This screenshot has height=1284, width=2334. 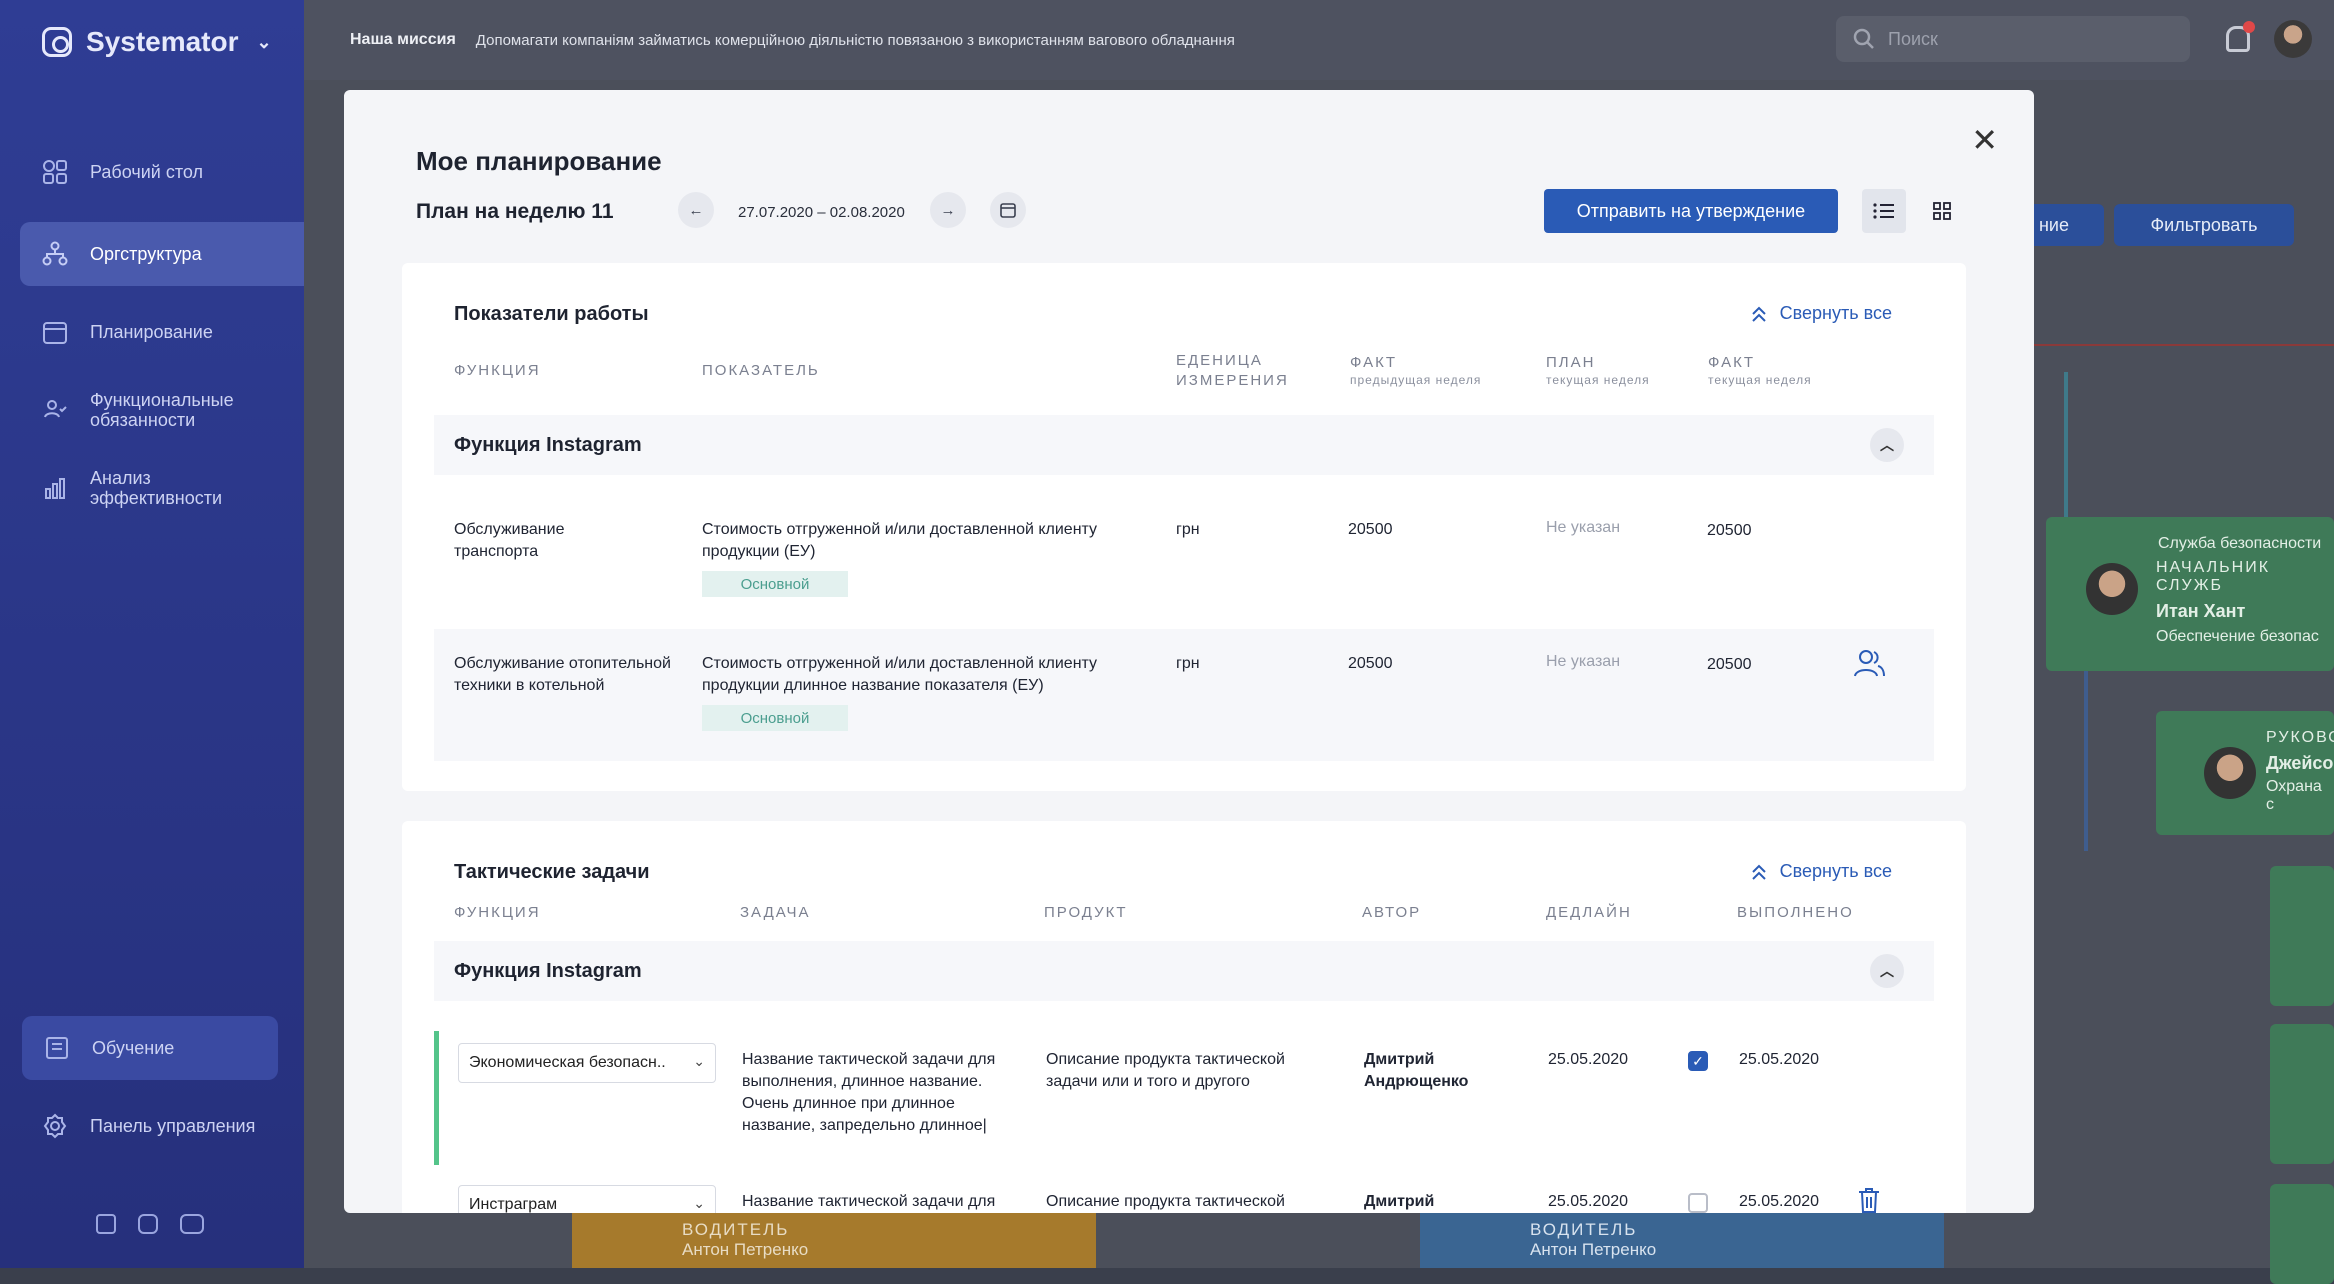 What do you see at coordinates (1184, 445) in the screenshot?
I see `kpi-group-instagram: Функция Instagram ︿` at bounding box center [1184, 445].